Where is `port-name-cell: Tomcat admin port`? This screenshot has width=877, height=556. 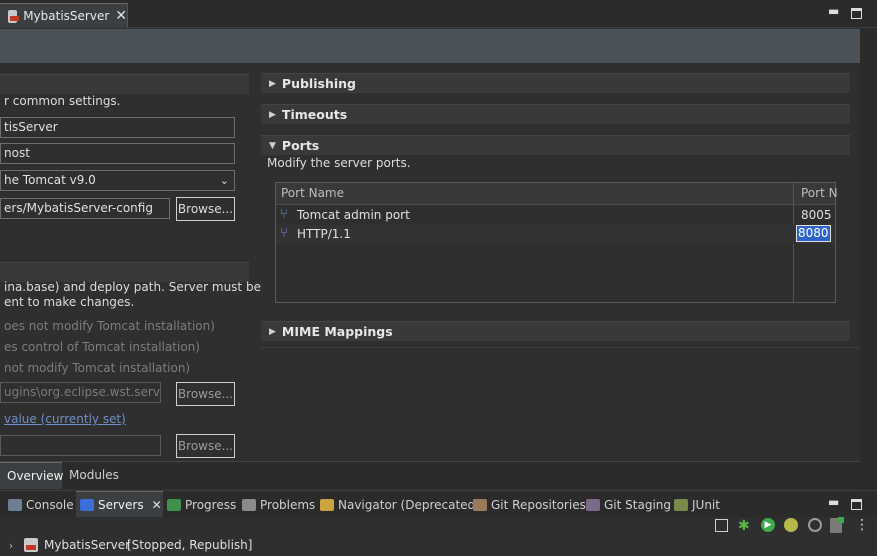 port-name-cell: Tomcat admin port is located at coordinates (353, 215).